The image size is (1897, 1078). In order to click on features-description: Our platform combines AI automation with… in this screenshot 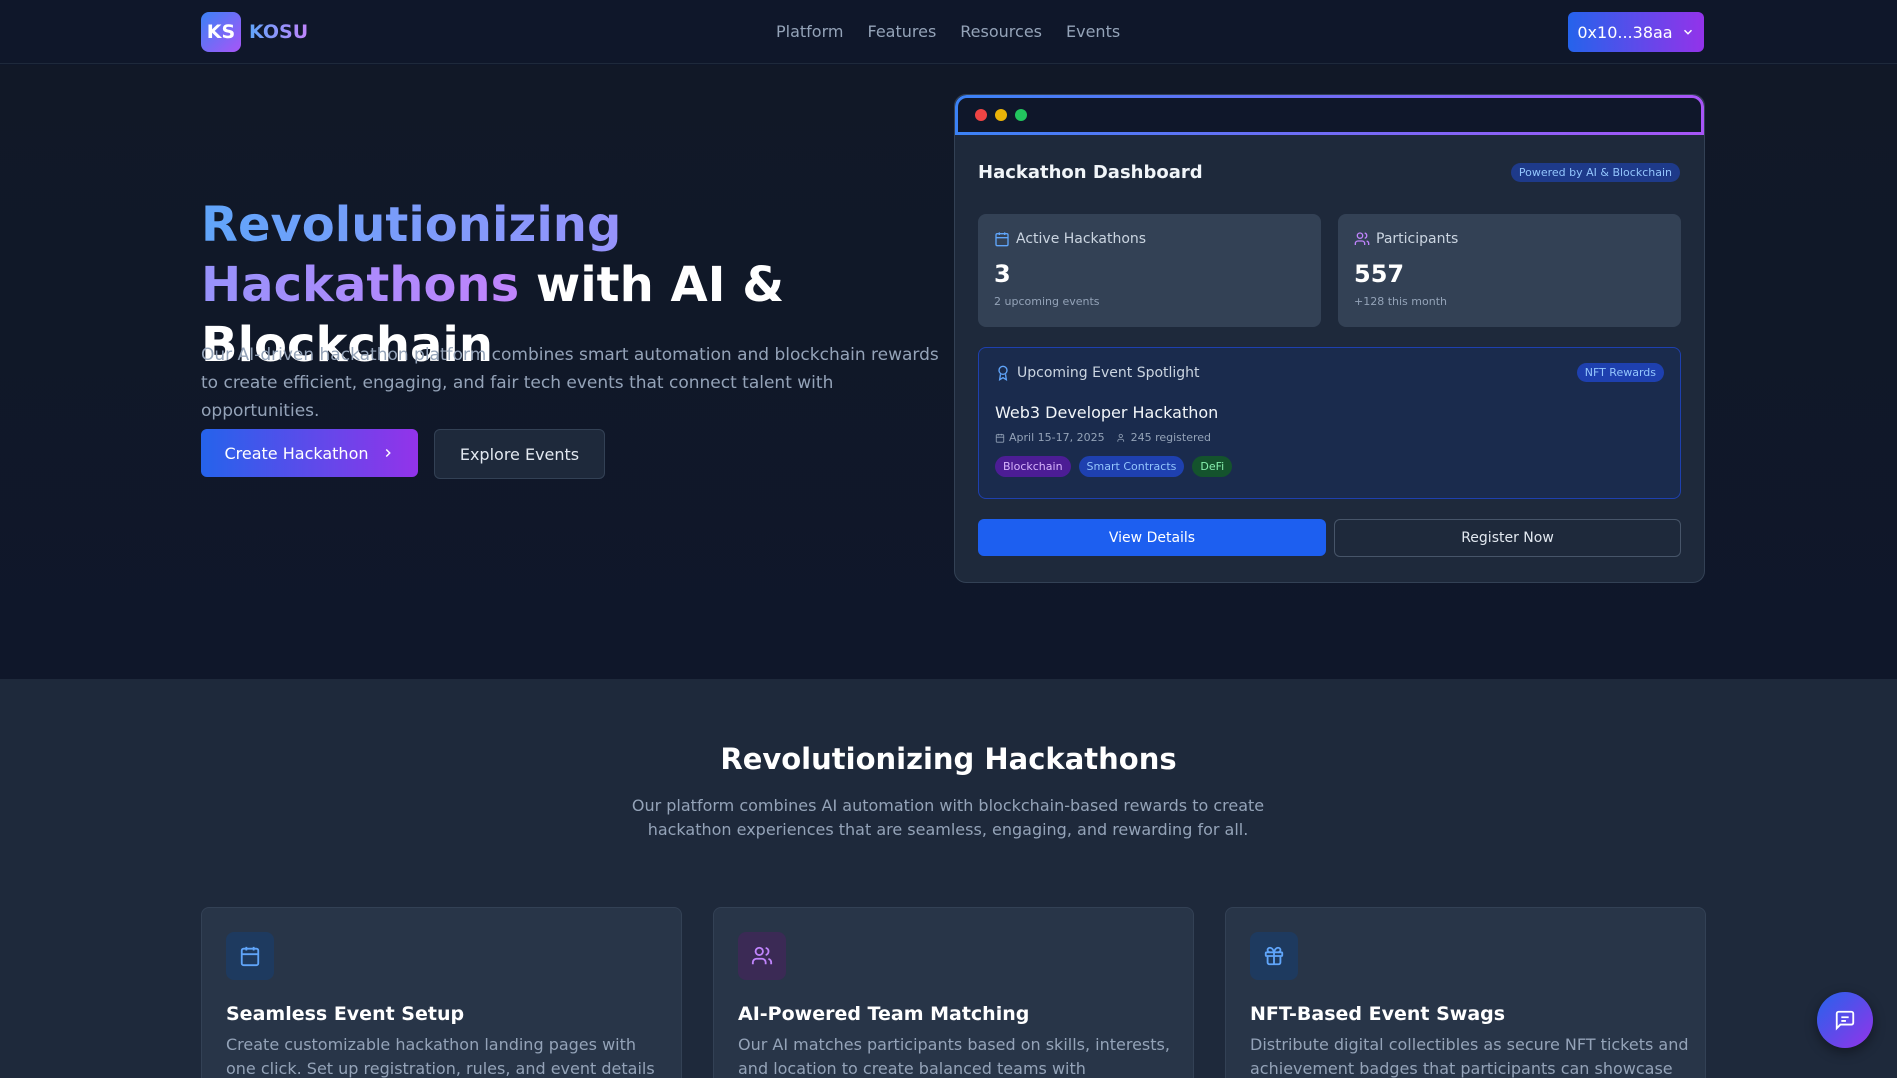, I will do `click(948, 817)`.